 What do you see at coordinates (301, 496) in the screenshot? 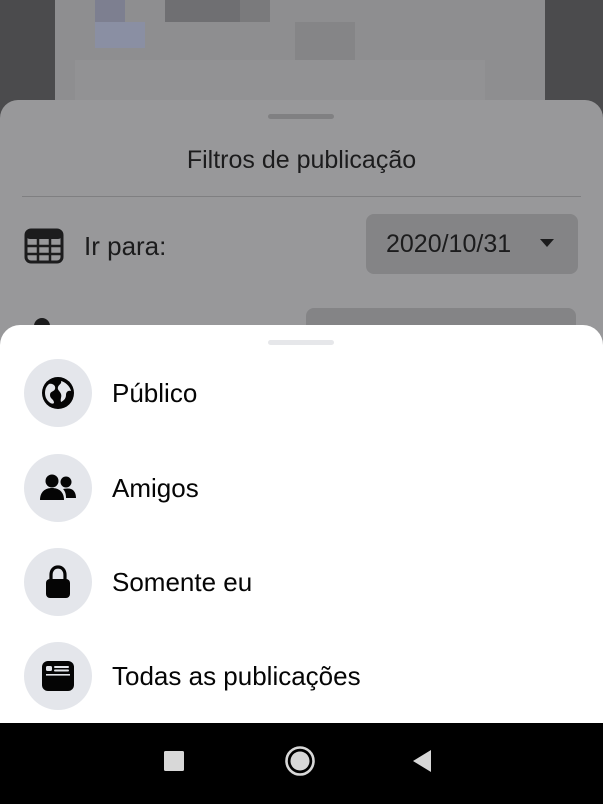
I see `option-friends: Amigos` at bounding box center [301, 496].